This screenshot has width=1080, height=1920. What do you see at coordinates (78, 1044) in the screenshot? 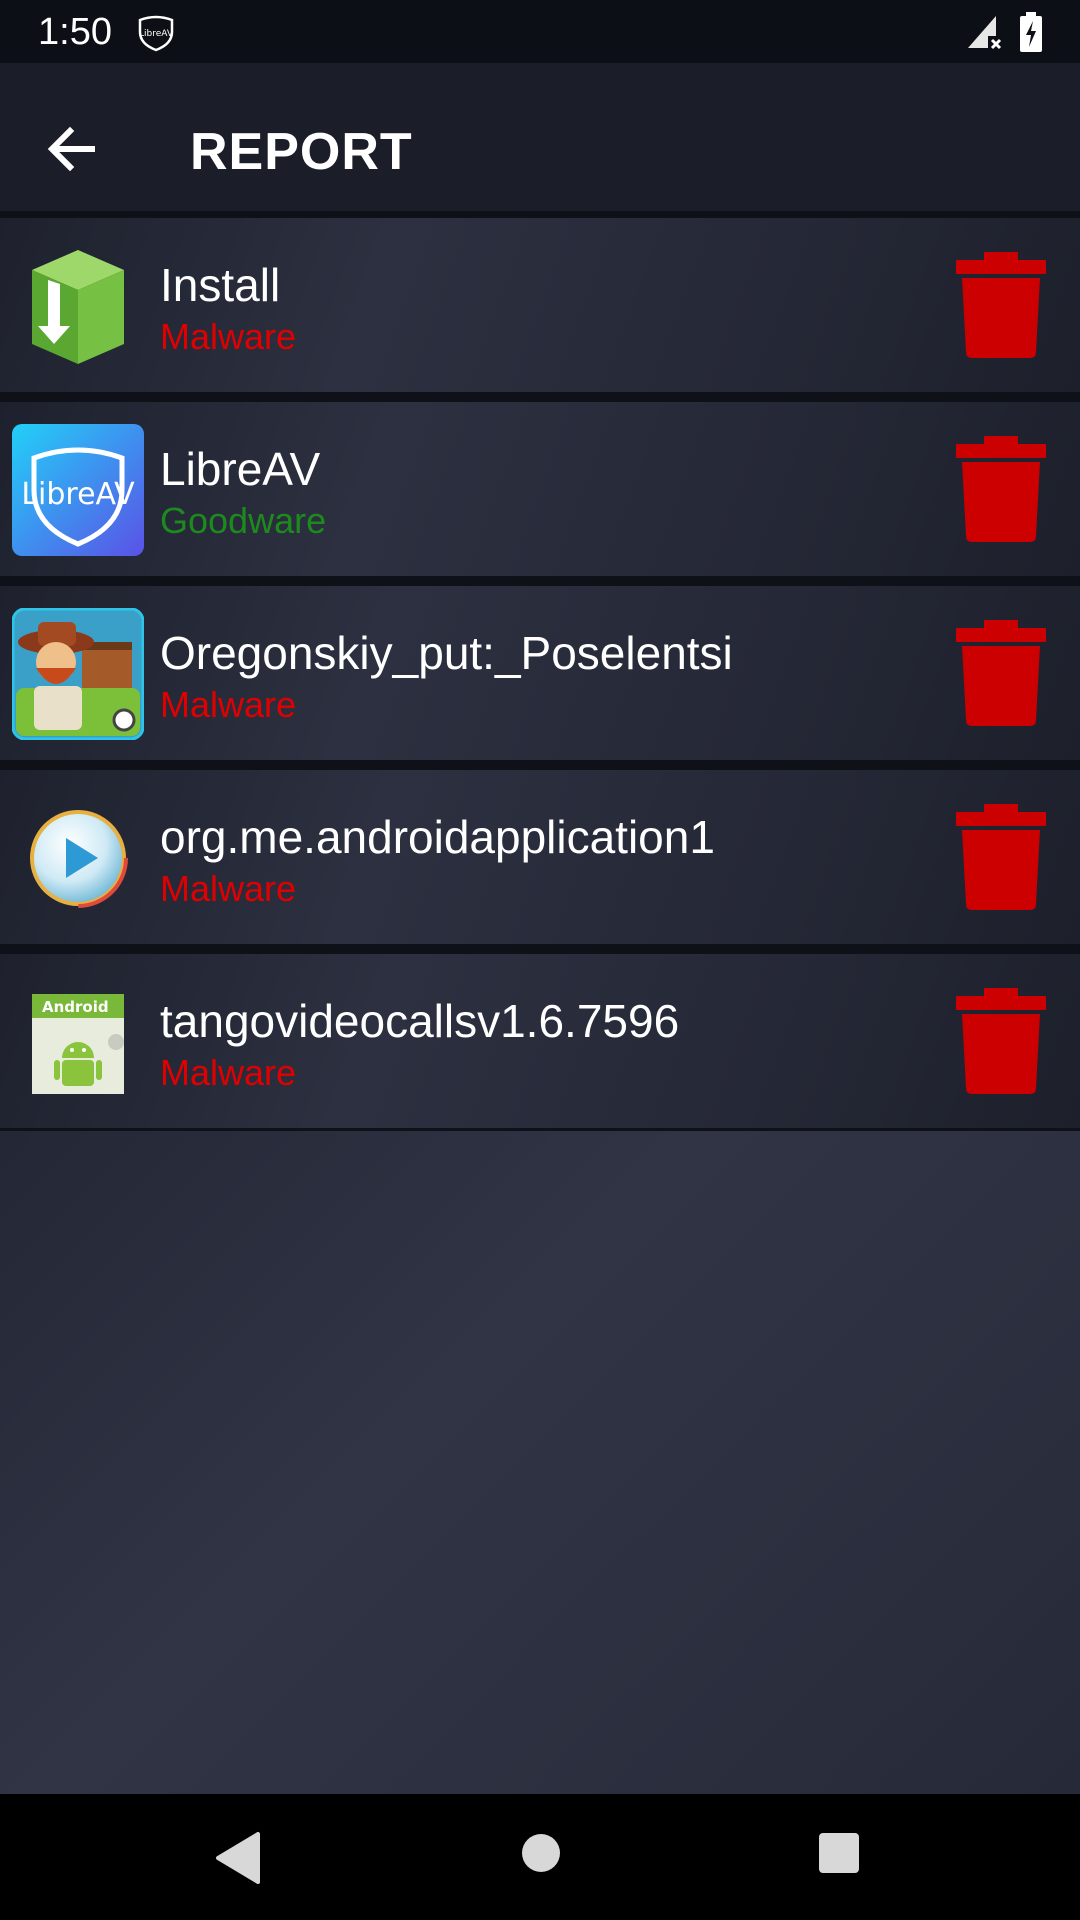
I see `android-default-icon: Android` at bounding box center [78, 1044].